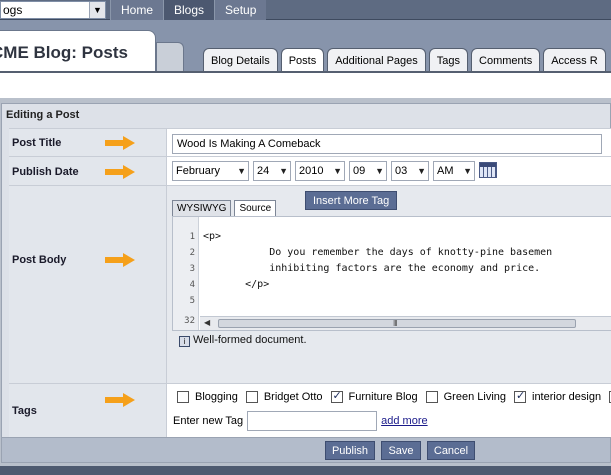 The height and width of the screenshot is (475, 611). I want to click on year-value: 2010, so click(311, 171).